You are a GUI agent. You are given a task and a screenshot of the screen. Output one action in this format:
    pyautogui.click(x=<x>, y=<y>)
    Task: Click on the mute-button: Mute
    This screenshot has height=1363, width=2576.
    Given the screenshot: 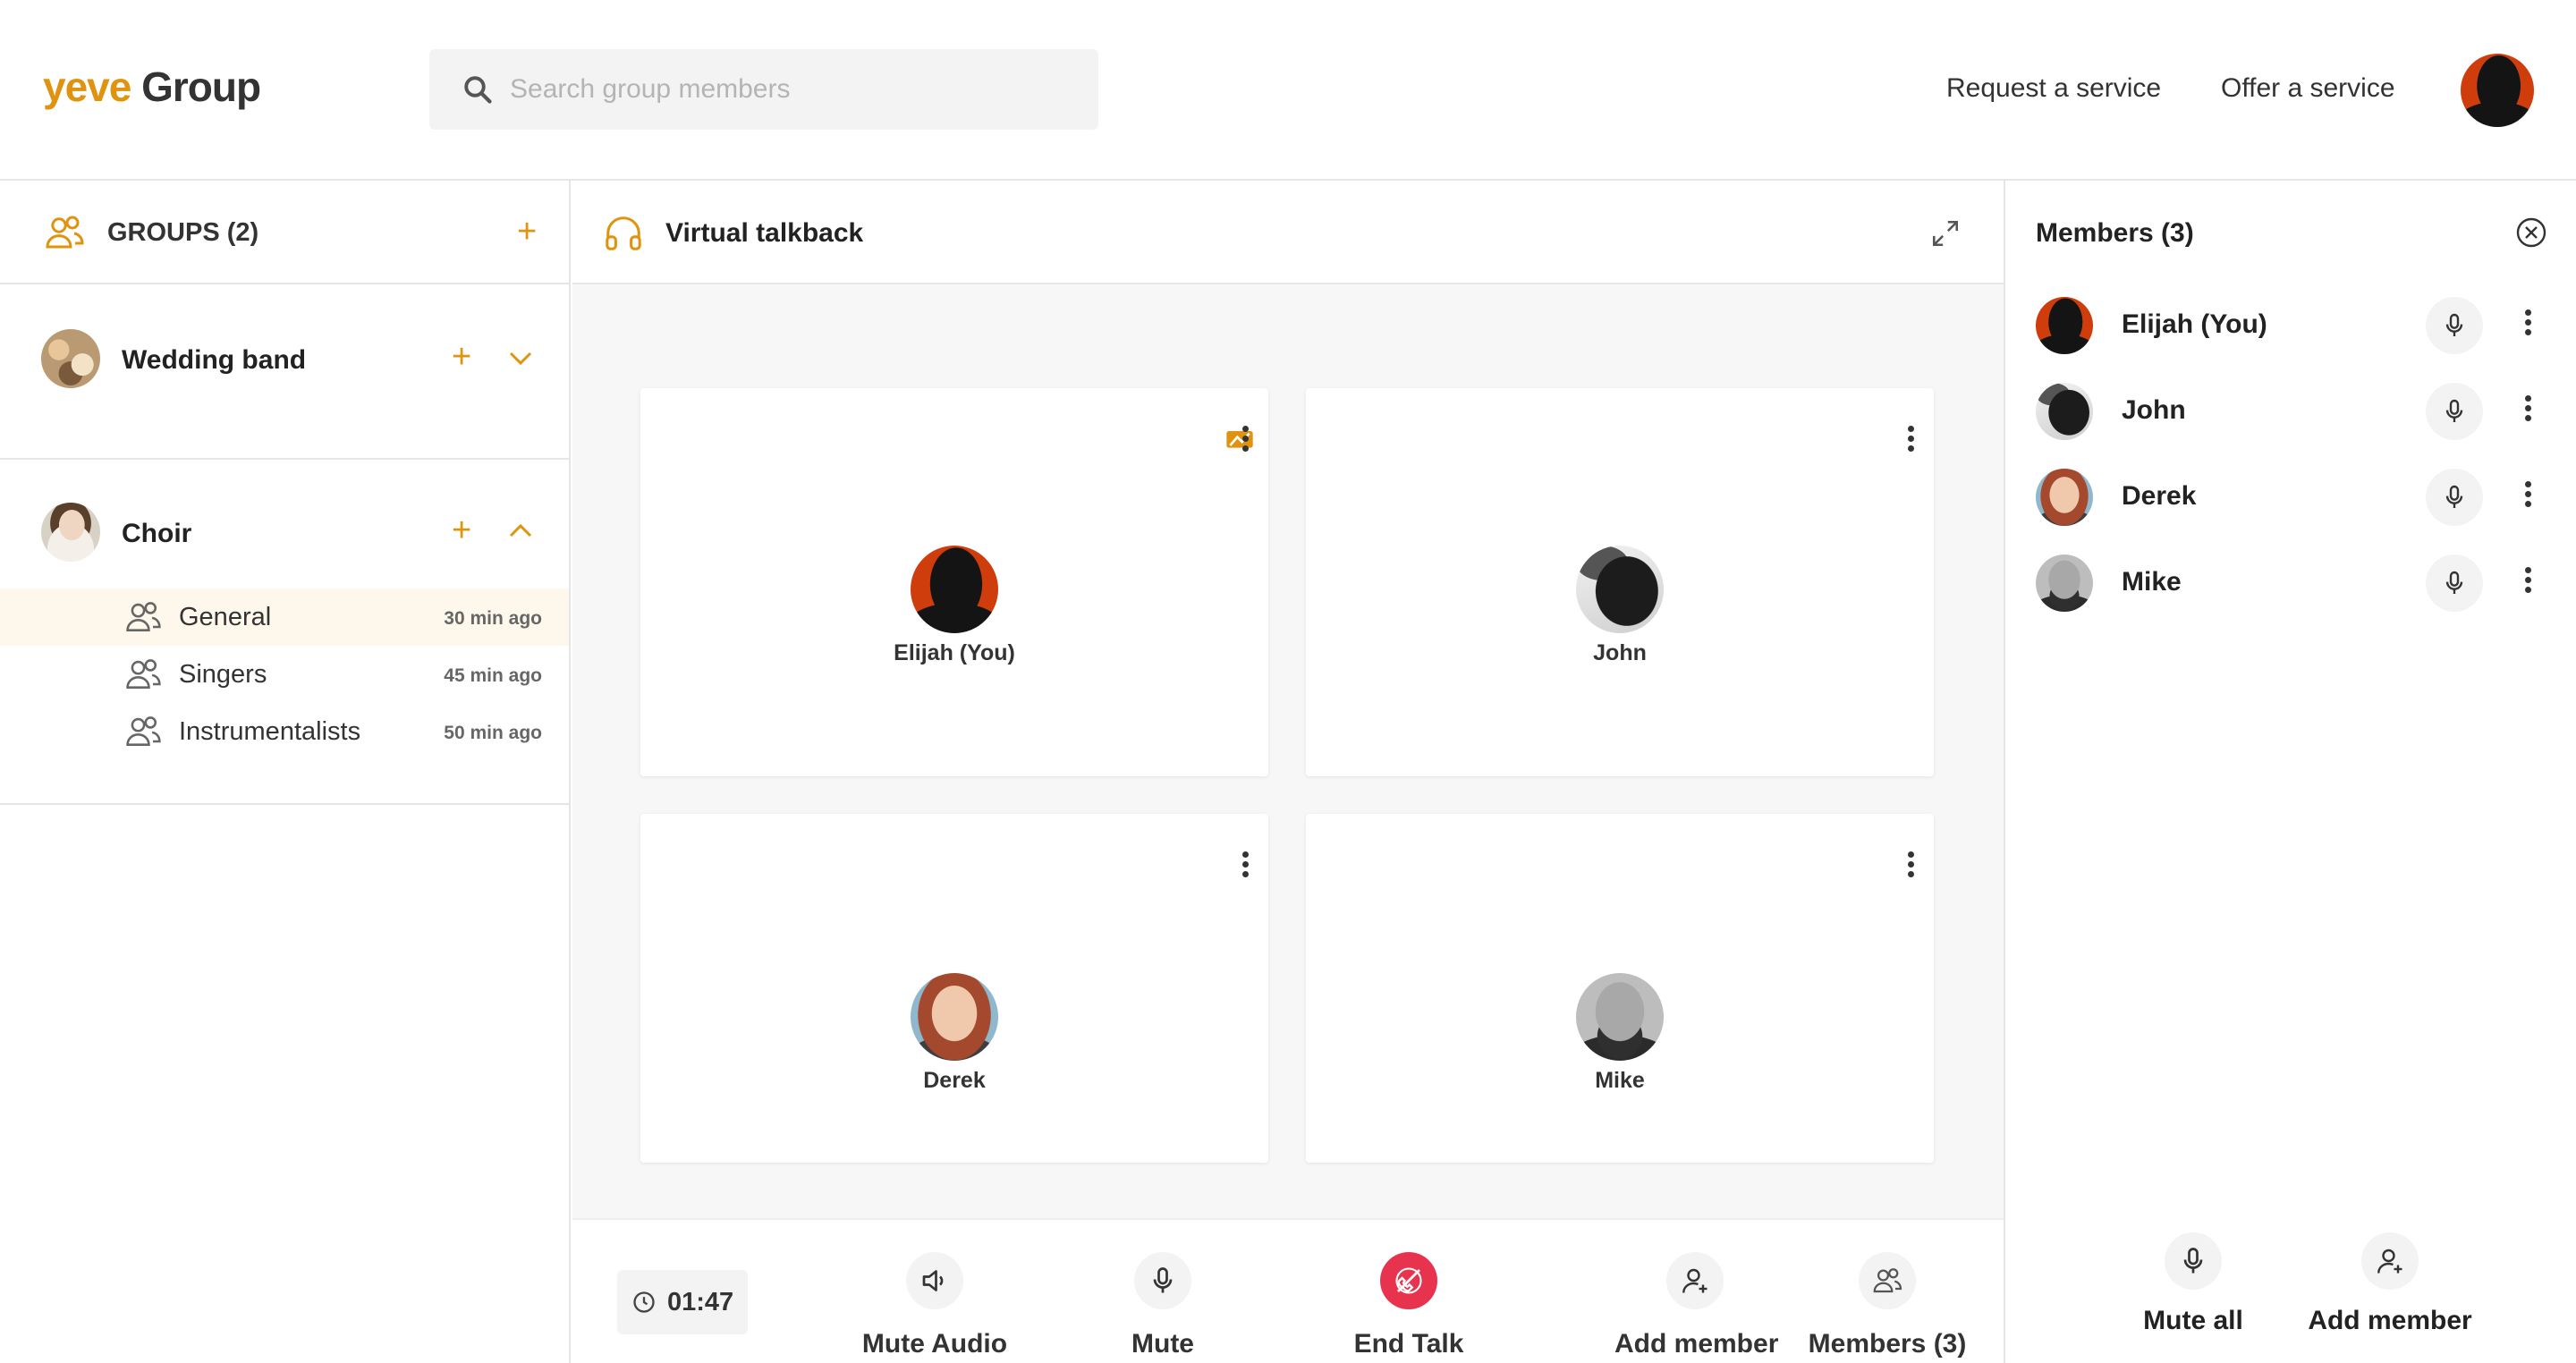 What is the action you would take?
    pyautogui.click(x=1163, y=1305)
    